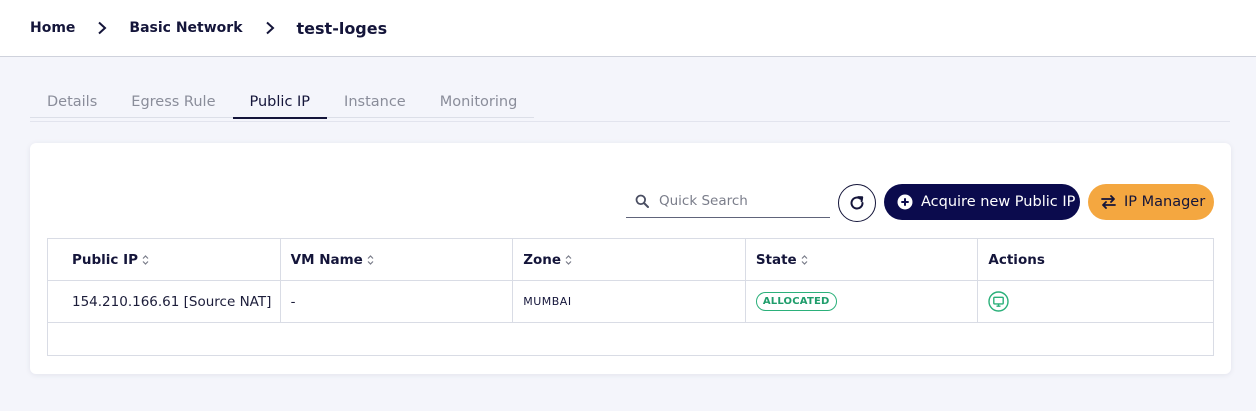 The height and width of the screenshot is (411, 1256). Describe the element at coordinates (796, 301) in the screenshot. I see `status-badge: ALLOCATED` at that location.